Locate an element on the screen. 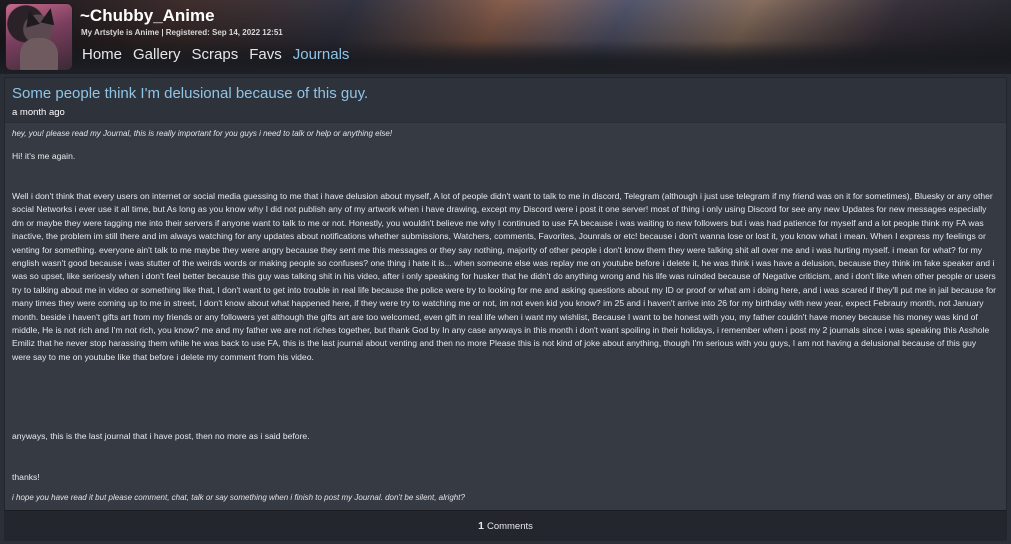 The width and height of the screenshot is (1011, 544). profile-nav: Home Gallery Scraps Favs Journals is located at coordinates (215, 54).